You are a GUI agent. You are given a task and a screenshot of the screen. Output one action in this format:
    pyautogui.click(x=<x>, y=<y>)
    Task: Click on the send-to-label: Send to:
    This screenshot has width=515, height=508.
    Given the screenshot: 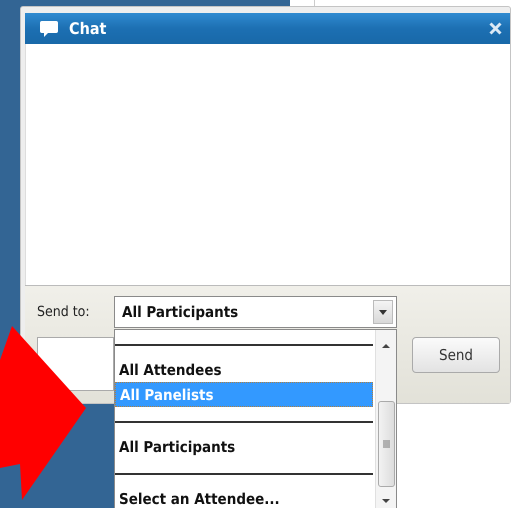 What is the action you would take?
    pyautogui.click(x=64, y=312)
    